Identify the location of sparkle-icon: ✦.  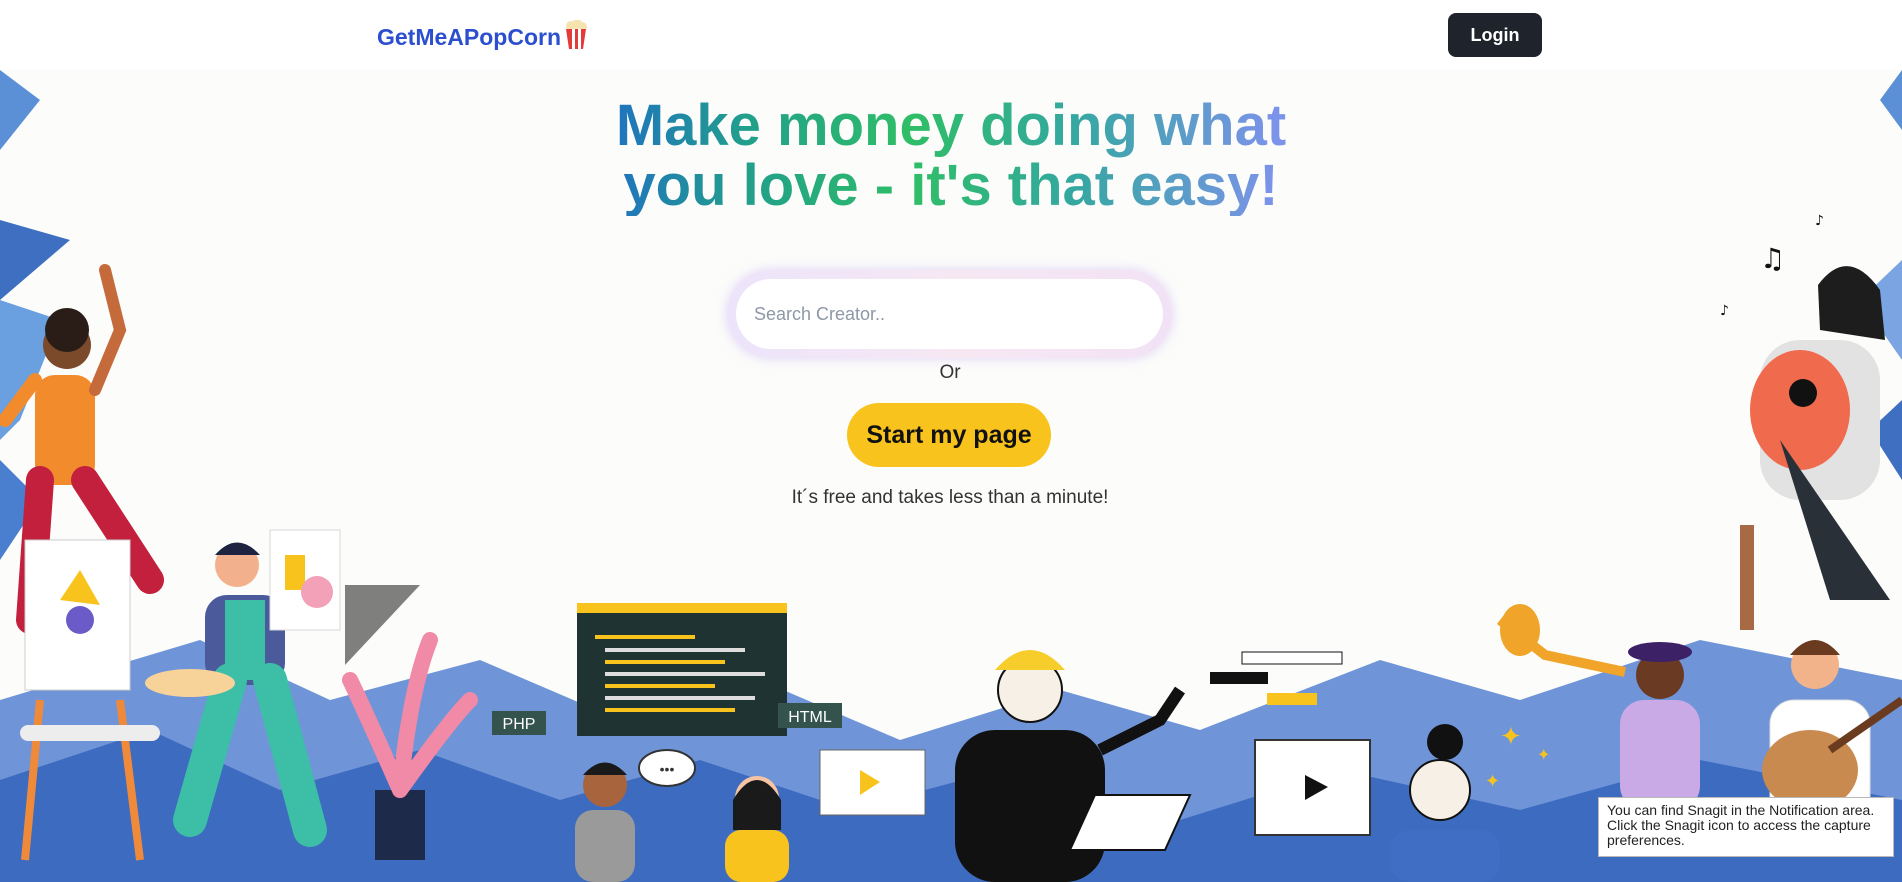
(1511, 737).